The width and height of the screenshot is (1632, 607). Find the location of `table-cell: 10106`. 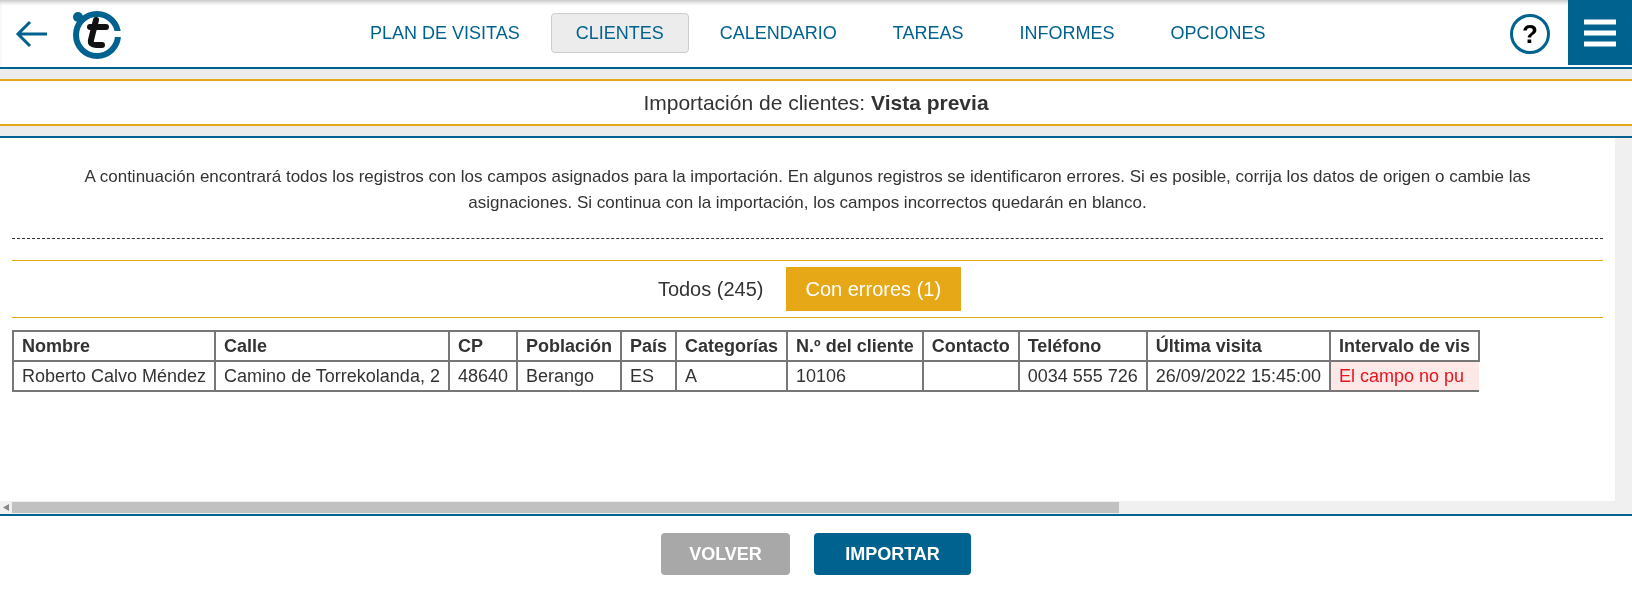

table-cell: 10106 is located at coordinates (855, 376).